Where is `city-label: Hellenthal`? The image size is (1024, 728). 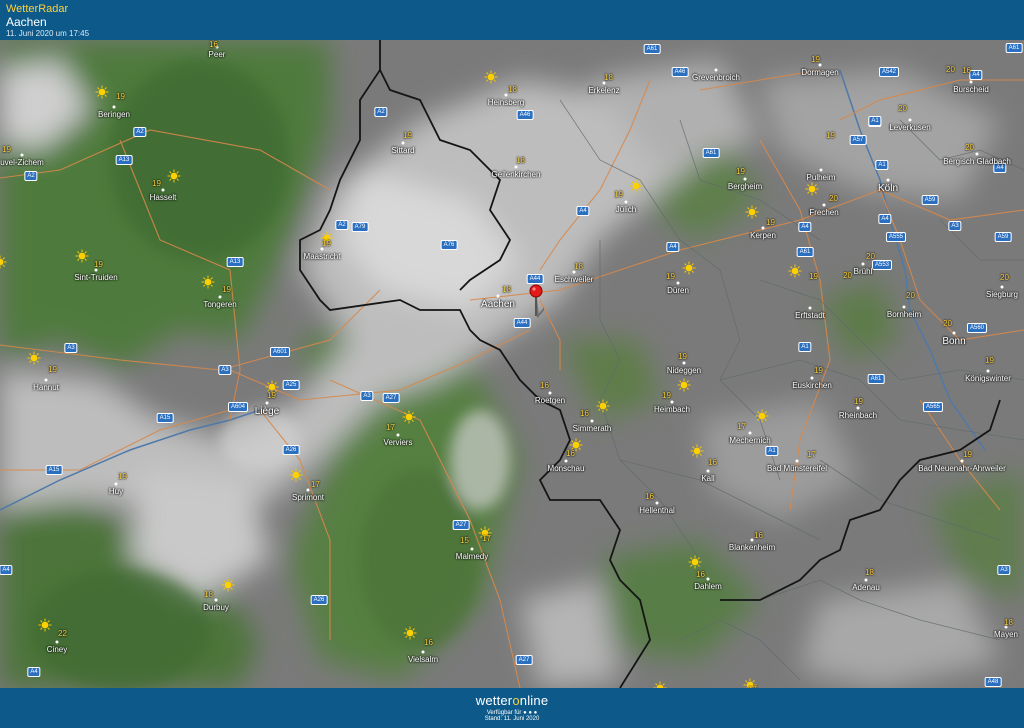
city-label: Hellenthal is located at coordinates (657, 510).